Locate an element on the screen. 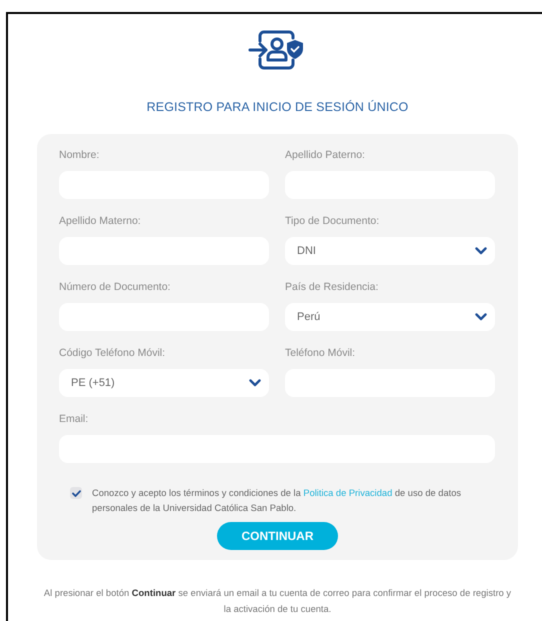 The height and width of the screenshot is (621, 542). select-field: PE (+51) is located at coordinates (164, 383).